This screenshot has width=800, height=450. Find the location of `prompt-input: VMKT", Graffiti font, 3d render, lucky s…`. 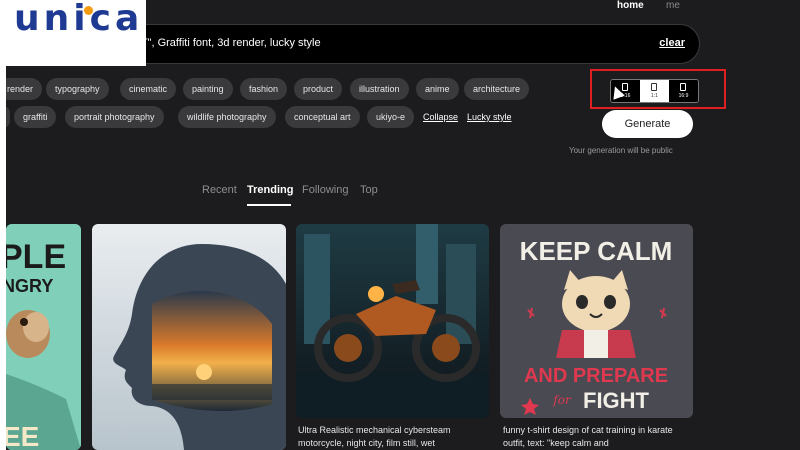

prompt-input: VMKT", Graffiti font, 3d render, lucky s… is located at coordinates (398, 44).